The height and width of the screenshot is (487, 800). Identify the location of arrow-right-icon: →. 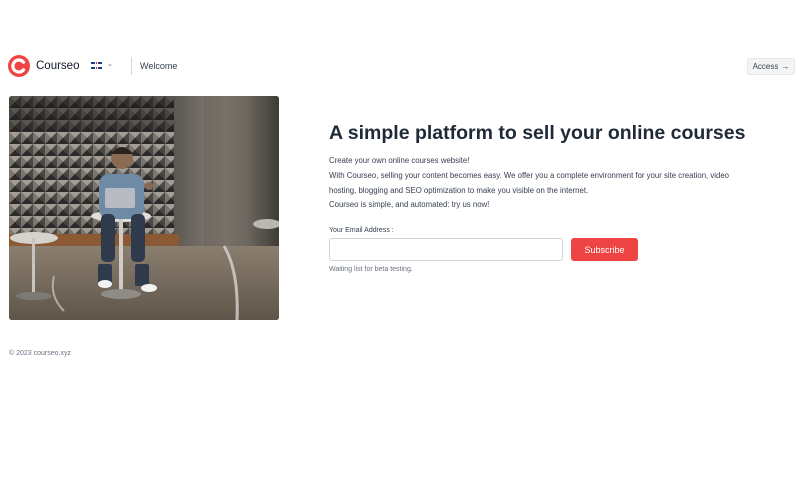
(785, 66).